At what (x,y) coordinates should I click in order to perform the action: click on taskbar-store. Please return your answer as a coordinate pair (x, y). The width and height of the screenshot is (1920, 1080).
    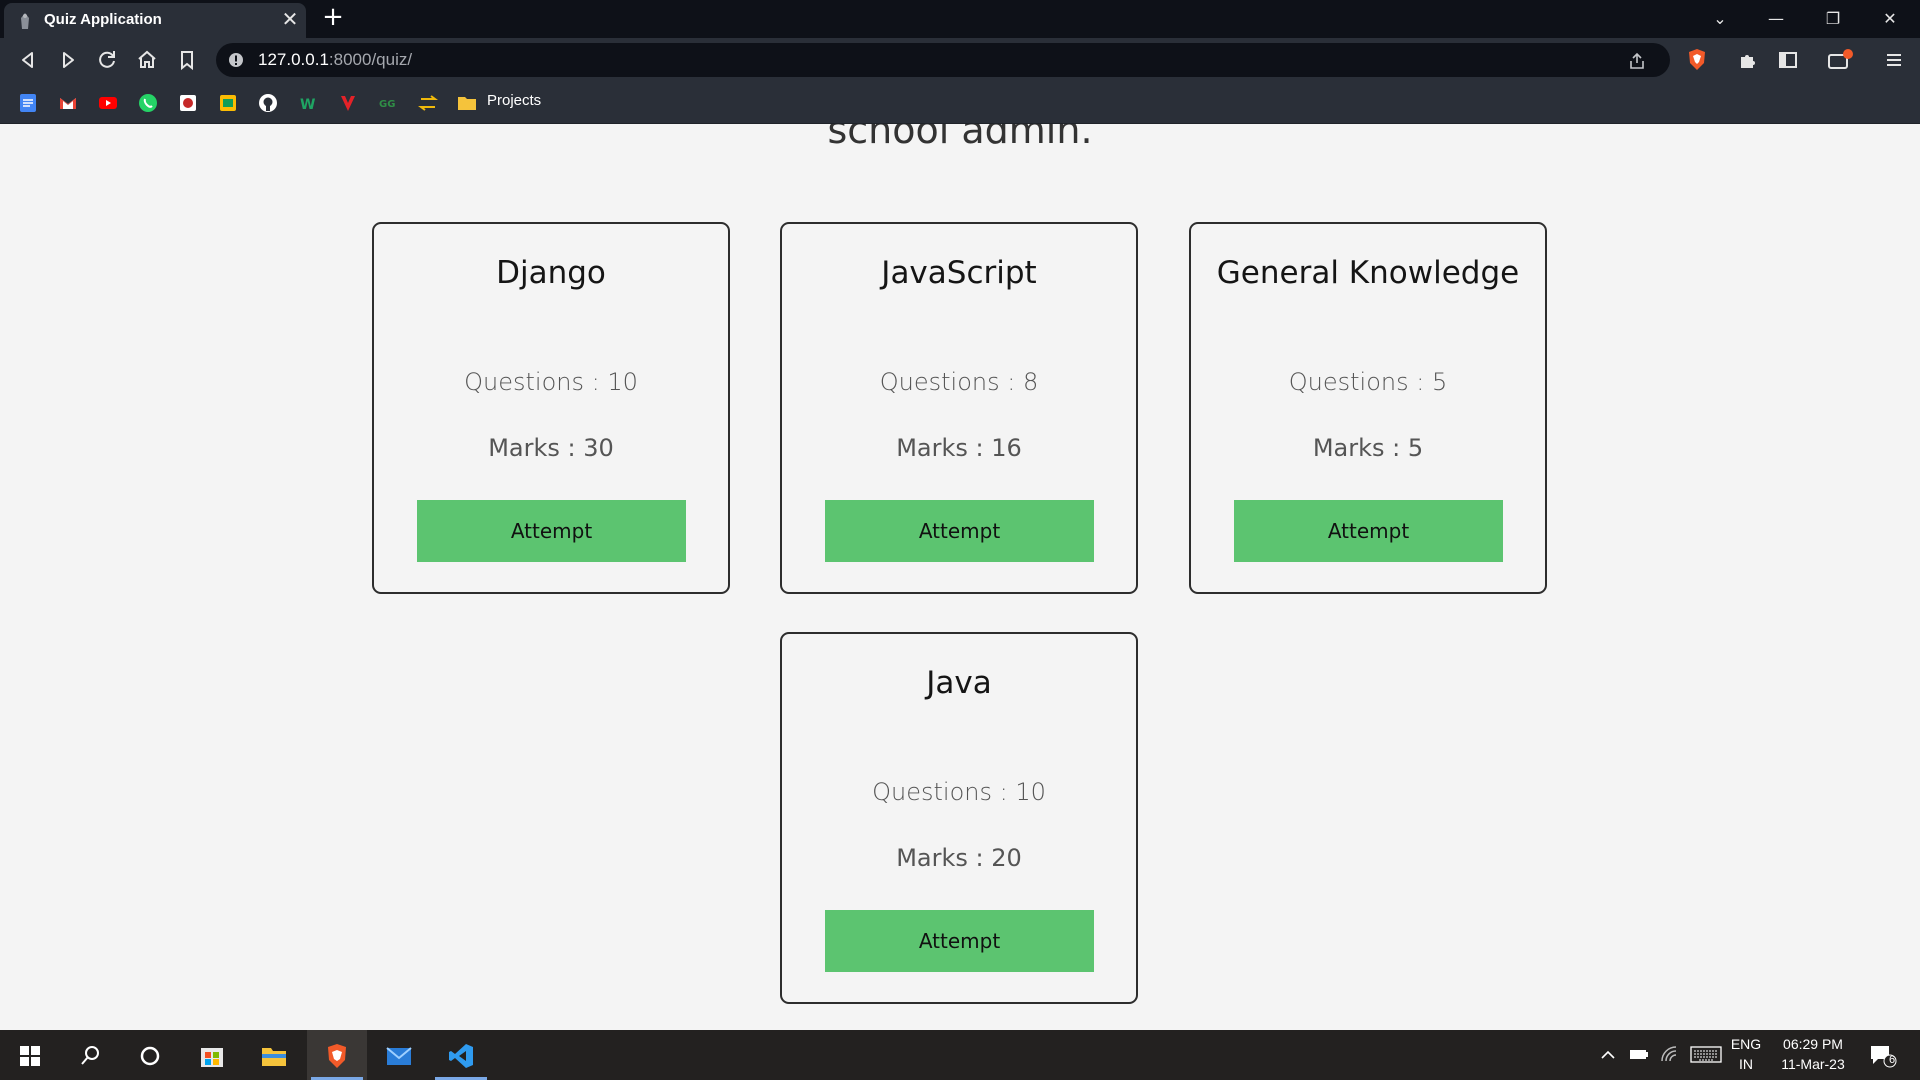
    Looking at the image, I should click on (212, 1055).